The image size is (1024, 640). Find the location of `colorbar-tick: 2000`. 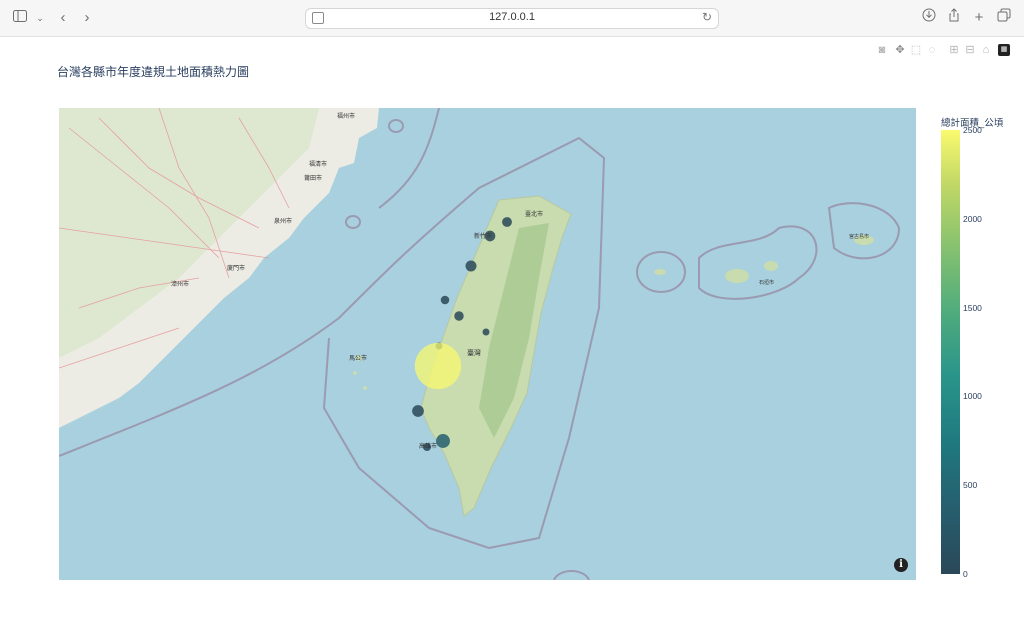

colorbar-tick: 2000 is located at coordinates (972, 218).